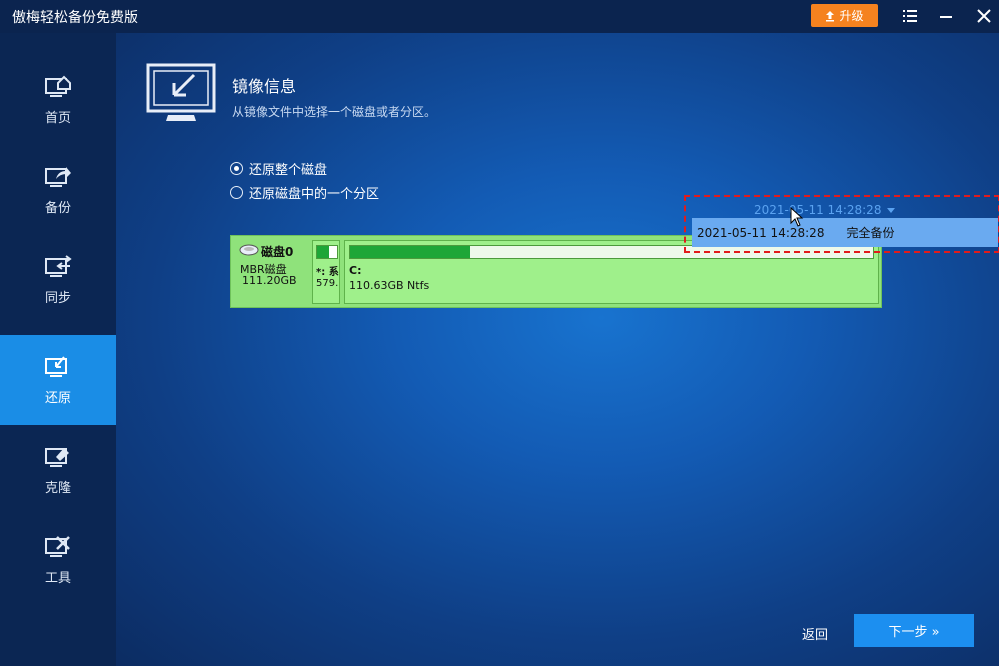 This screenshot has width=999, height=666. What do you see at coordinates (58, 100) in the screenshot?
I see `sidebar-item-home: 首页` at bounding box center [58, 100].